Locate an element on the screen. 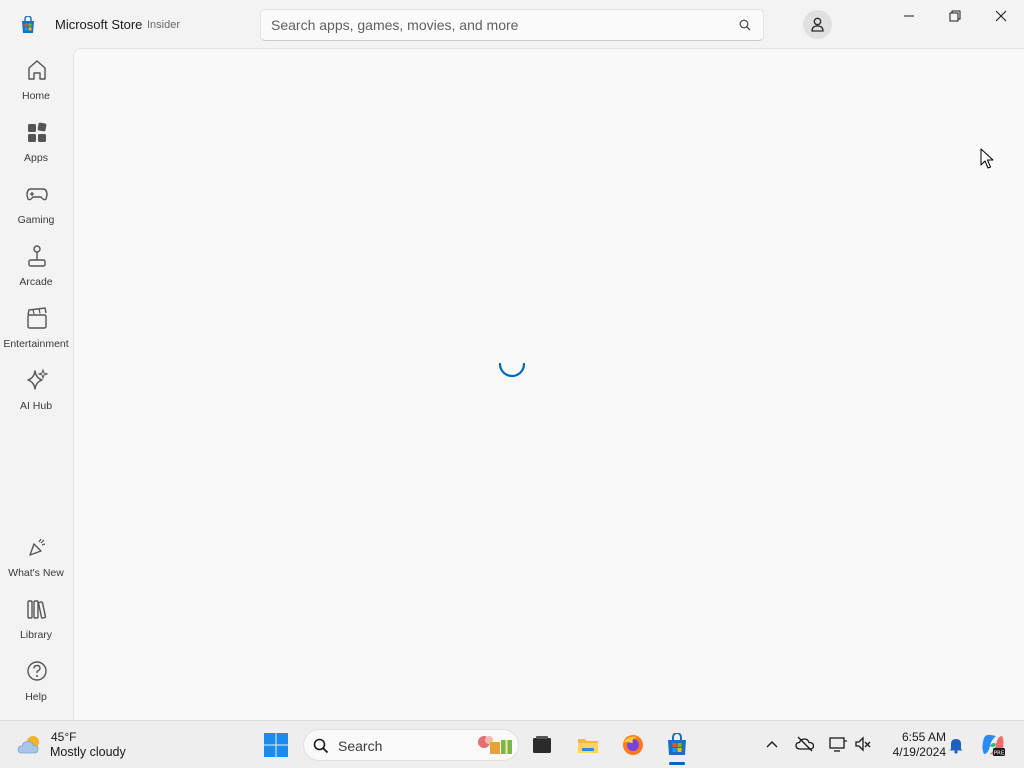  notification-bell-icon is located at coordinates (956, 745).